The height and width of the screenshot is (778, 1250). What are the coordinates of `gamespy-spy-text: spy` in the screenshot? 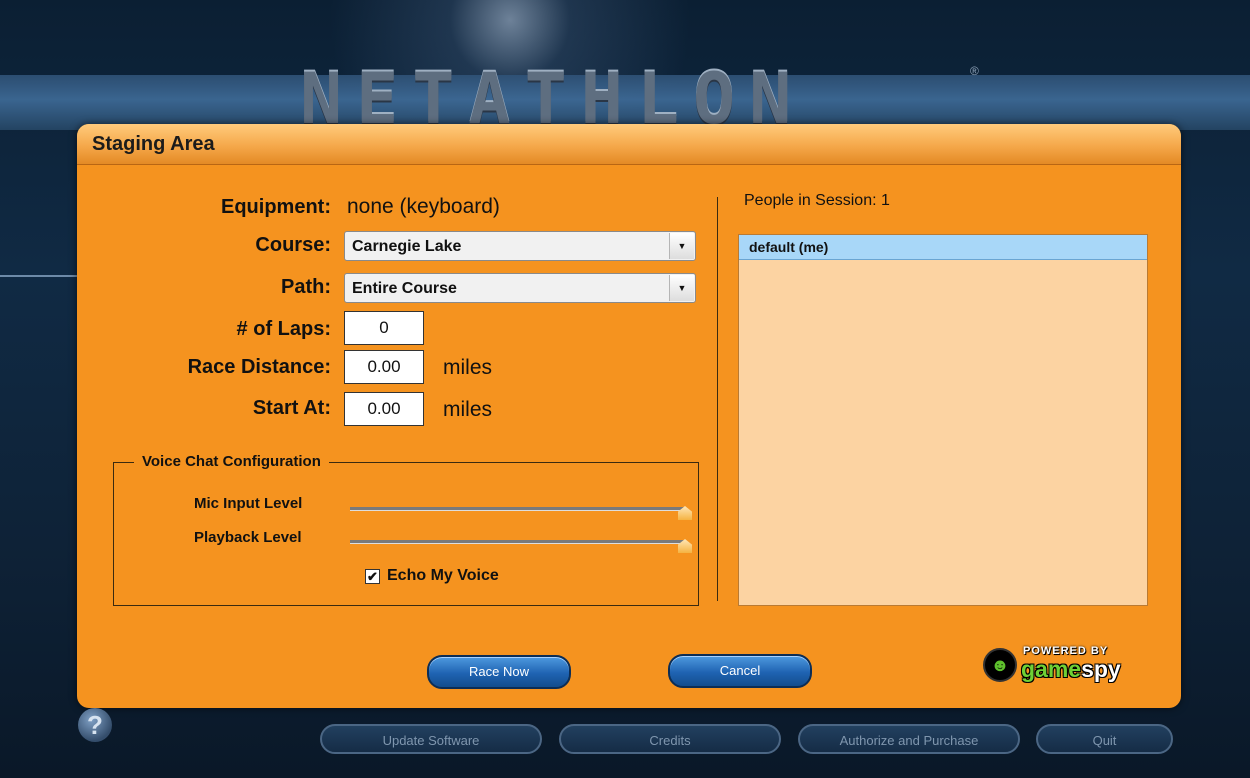 It's located at (1101, 669).